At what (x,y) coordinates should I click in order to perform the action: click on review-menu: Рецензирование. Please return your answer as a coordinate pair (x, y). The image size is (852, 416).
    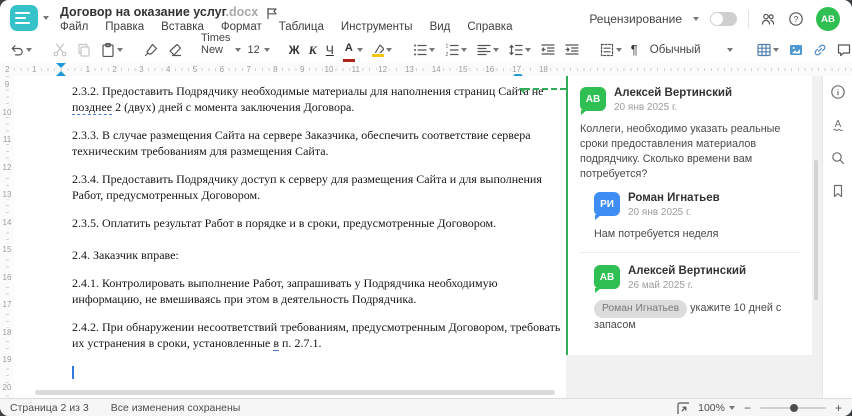
    Looking at the image, I should click on (635, 19).